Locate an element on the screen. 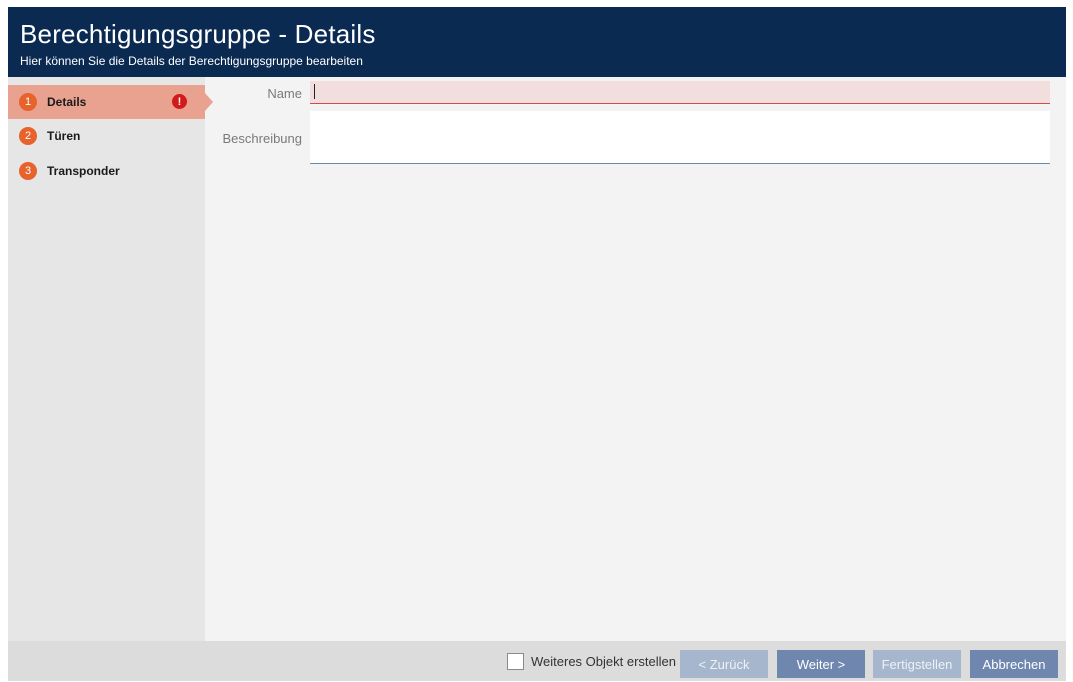  step-transponder: 3 Transponder is located at coordinates (106, 171).